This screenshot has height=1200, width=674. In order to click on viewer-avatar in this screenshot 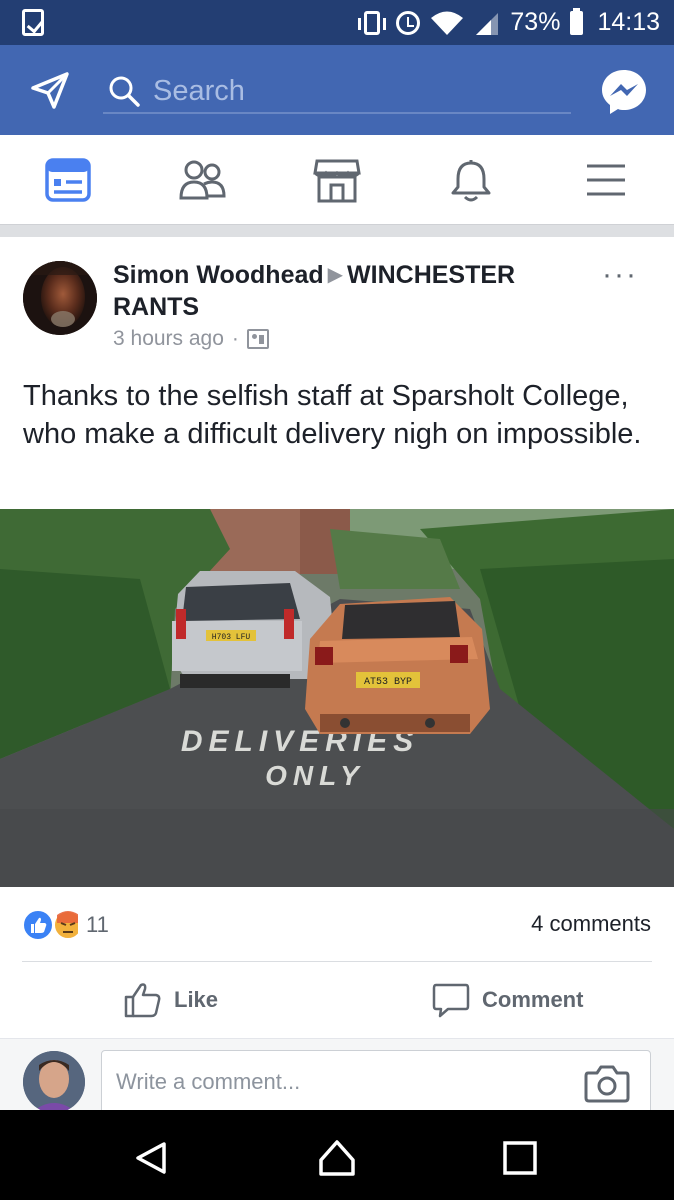, I will do `click(54, 1082)`.